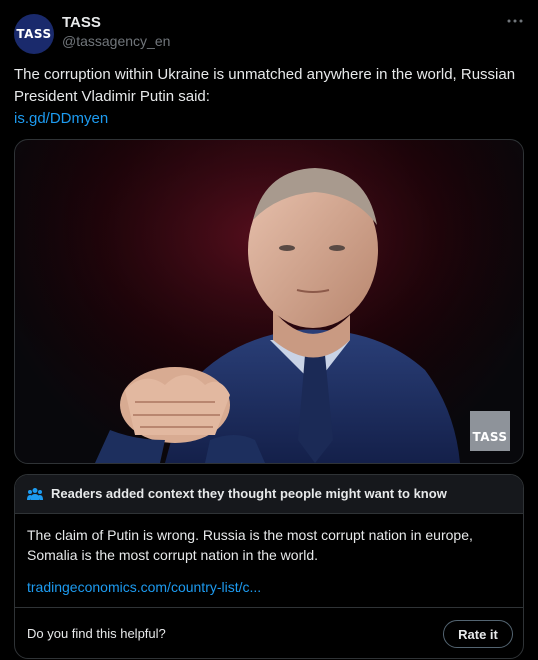 The height and width of the screenshot is (660, 538). I want to click on author-name: TASS, so click(81, 22).